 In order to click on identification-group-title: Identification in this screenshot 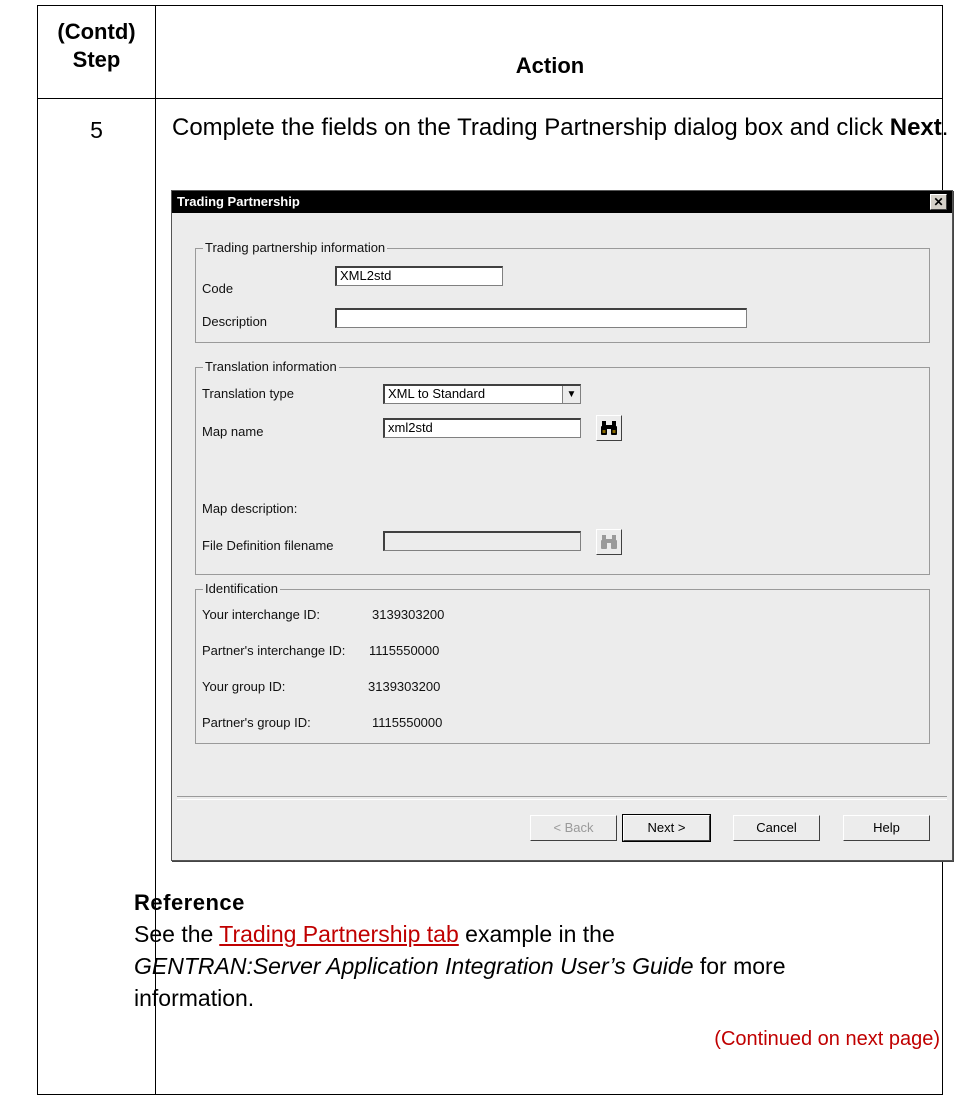, I will do `click(241, 588)`.